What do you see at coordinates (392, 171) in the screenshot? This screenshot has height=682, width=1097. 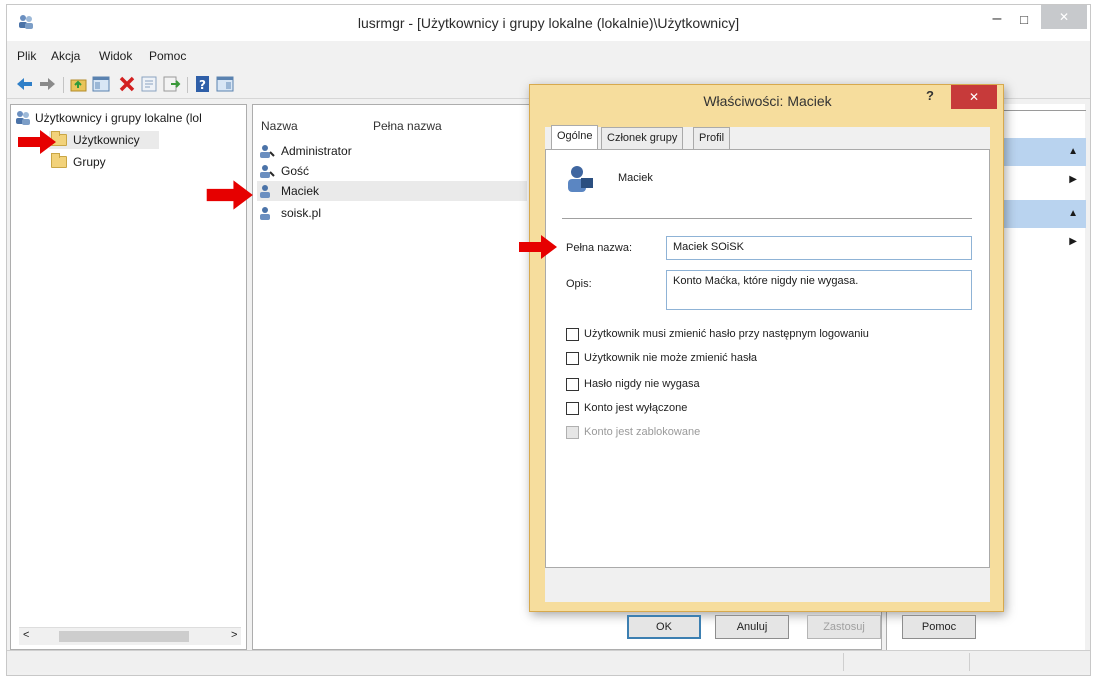 I see `list-item: Gość` at bounding box center [392, 171].